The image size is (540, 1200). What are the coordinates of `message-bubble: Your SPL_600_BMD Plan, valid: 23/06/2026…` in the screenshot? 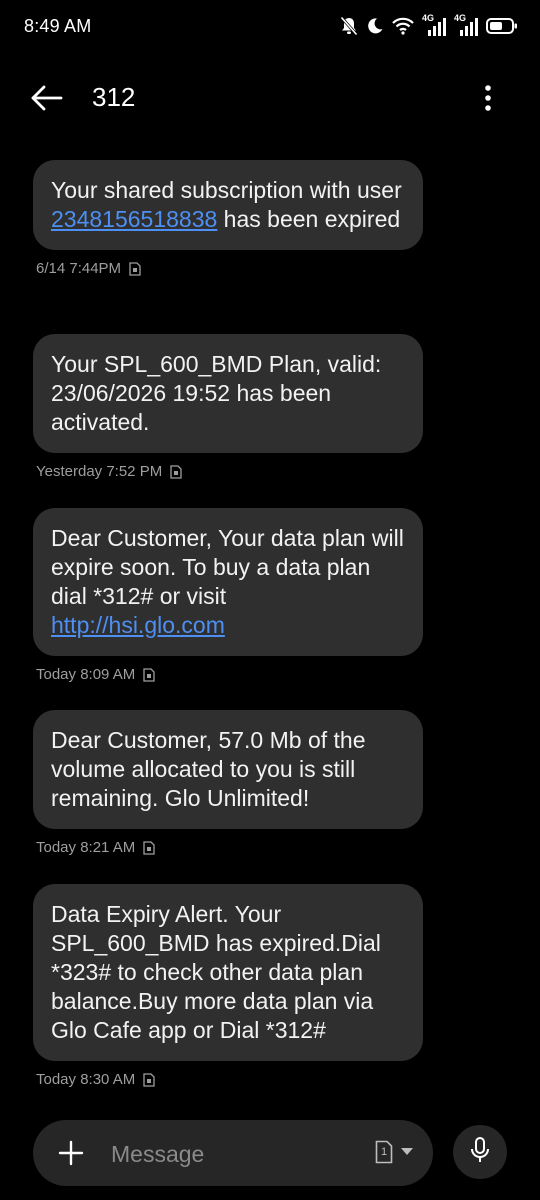 It's located at (228, 393).